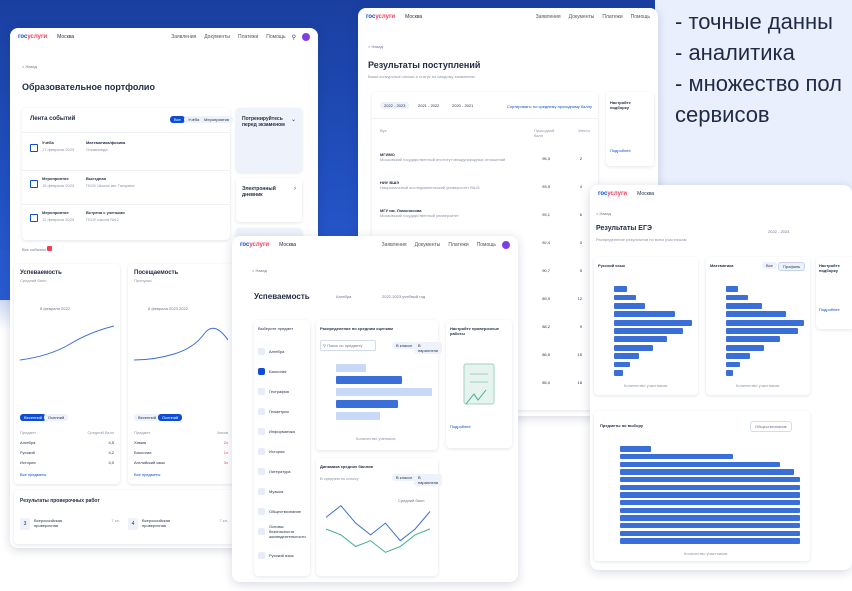  Describe the element at coordinates (293, 120) in the screenshot. I see `chevron-down-icon: ⌄` at that location.